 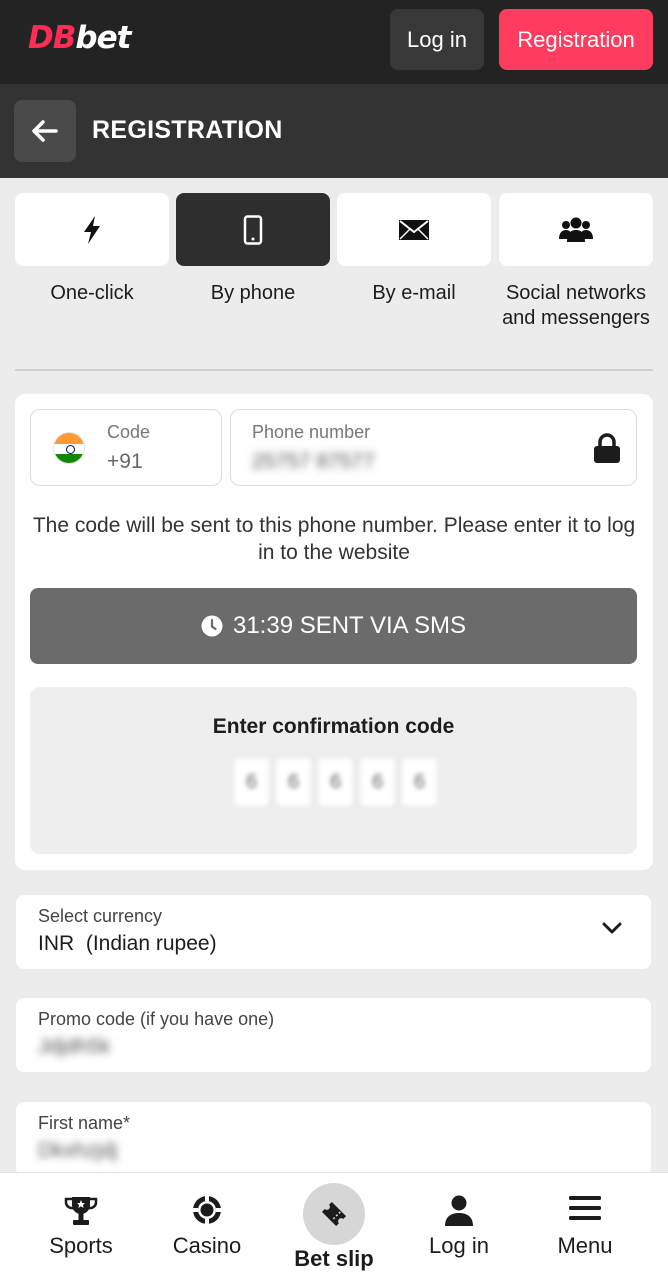 What do you see at coordinates (334, 42) in the screenshot?
I see `top-header: DBbet Log in Registration` at bounding box center [334, 42].